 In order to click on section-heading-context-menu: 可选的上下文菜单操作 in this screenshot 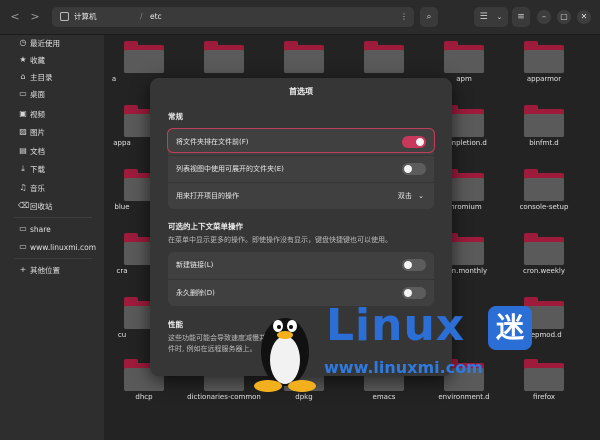, I will do `click(205, 226)`.